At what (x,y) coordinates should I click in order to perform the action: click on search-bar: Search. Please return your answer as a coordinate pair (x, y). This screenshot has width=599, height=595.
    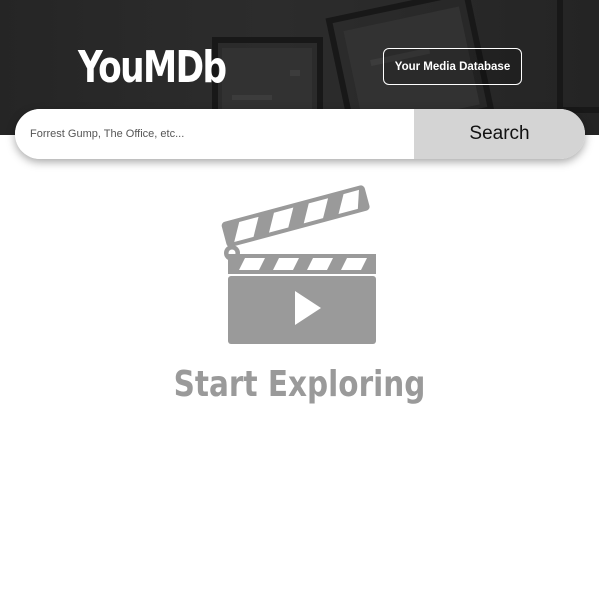
    Looking at the image, I should click on (300, 134).